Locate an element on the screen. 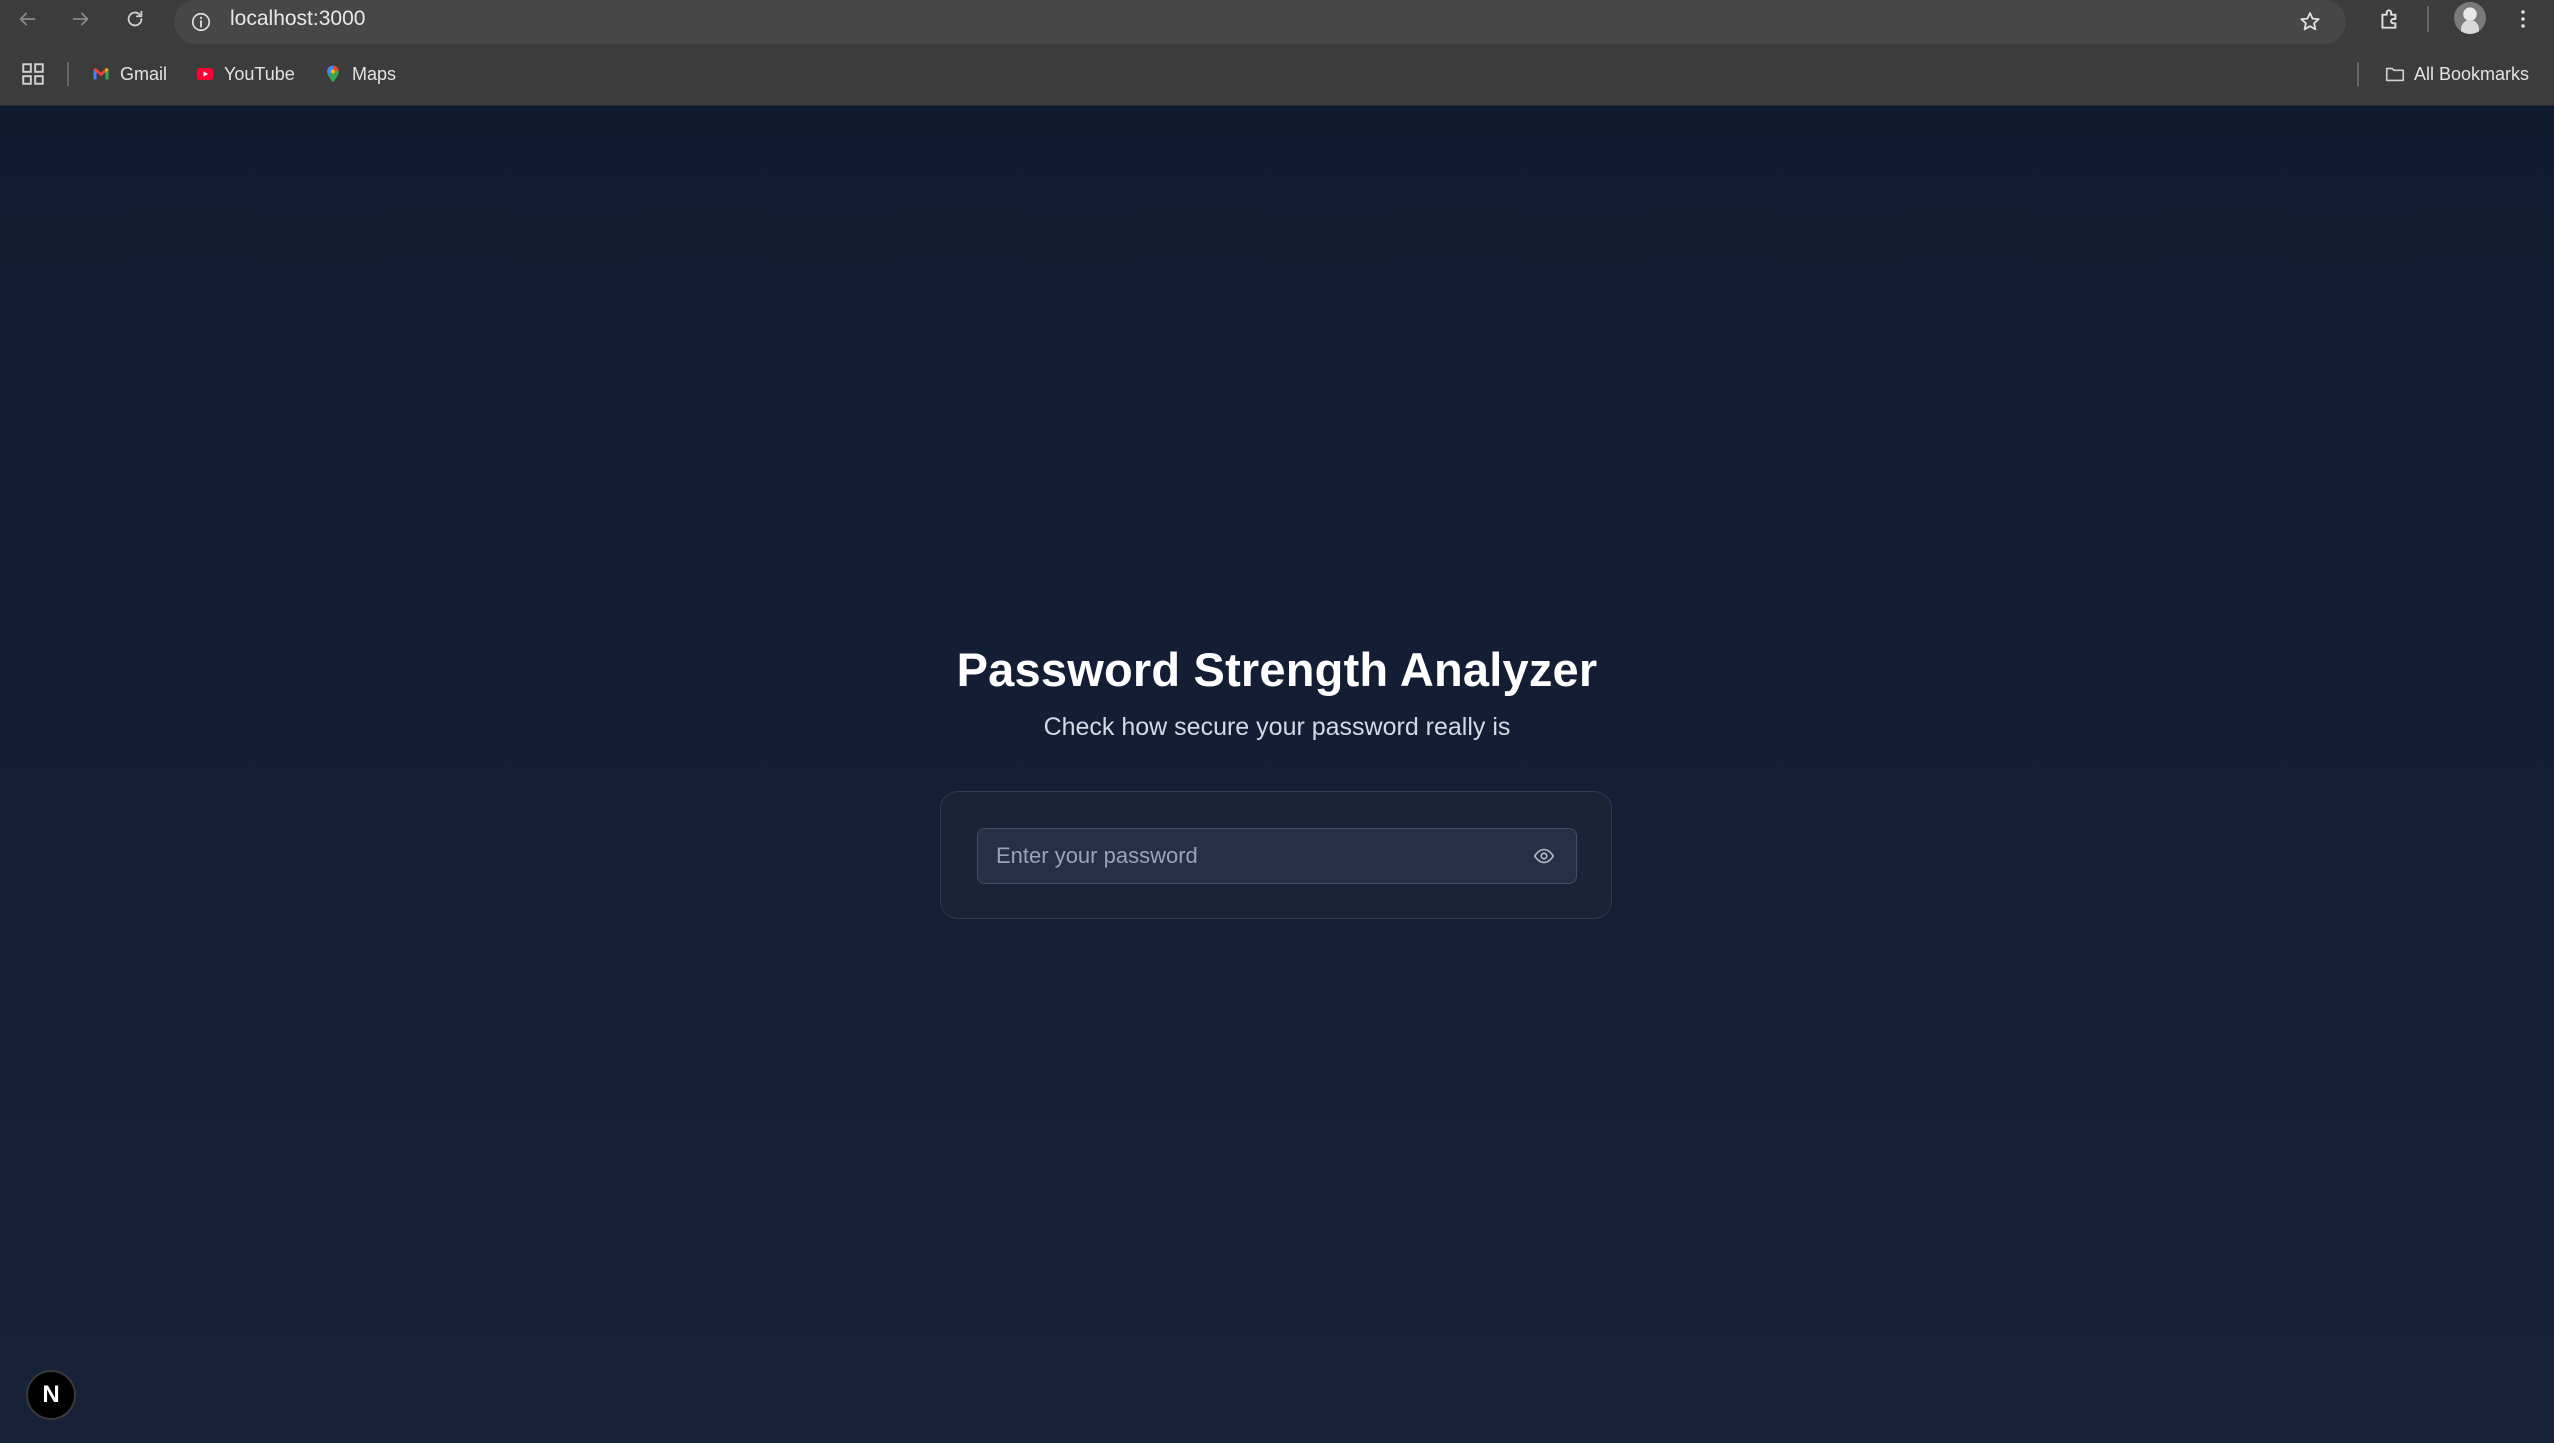 This screenshot has height=1443, width=2554. back-arrow-icon is located at coordinates (27, 19).